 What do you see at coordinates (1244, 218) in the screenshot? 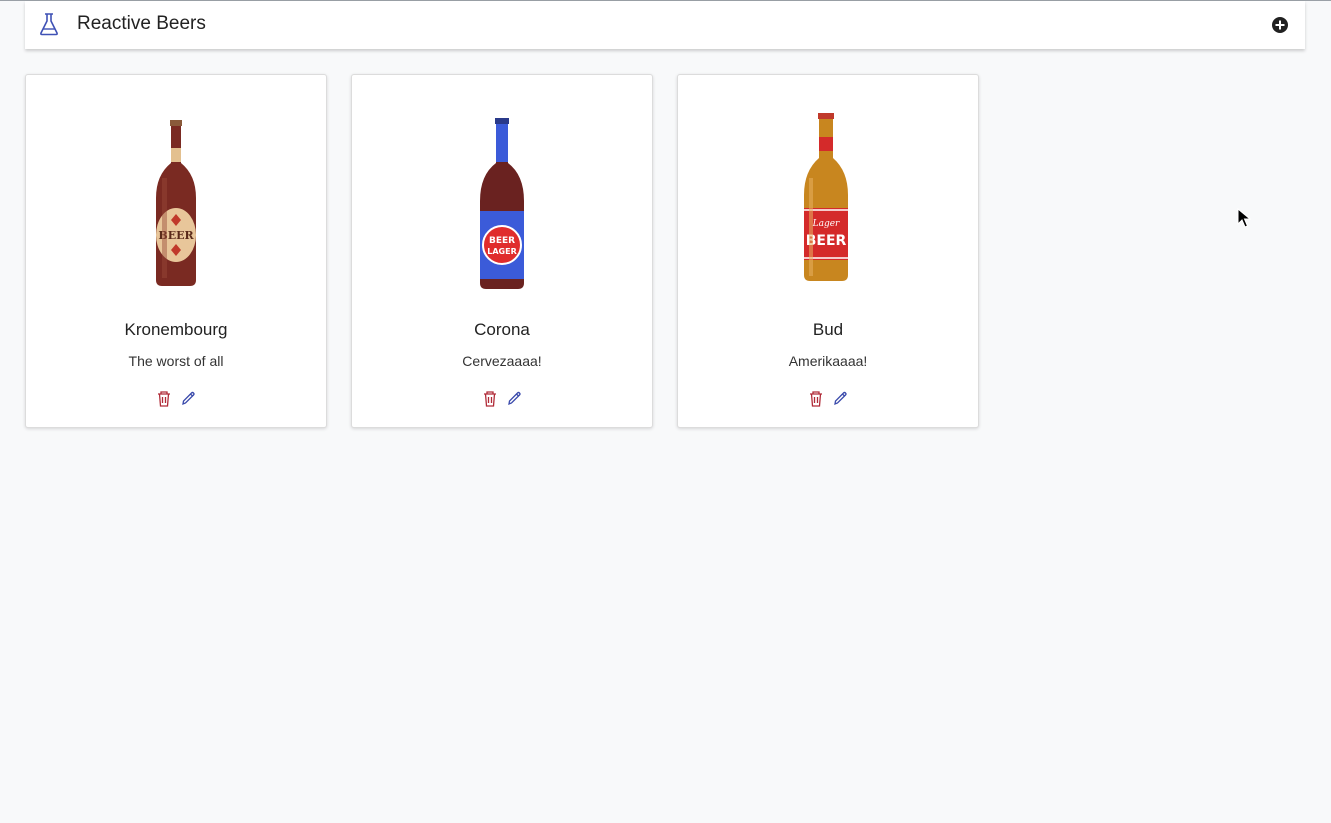
I see `mouse-cursor-icon` at bounding box center [1244, 218].